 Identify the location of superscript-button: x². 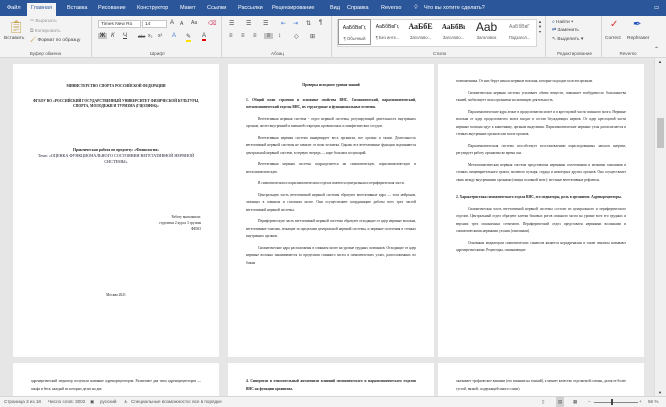
(160, 36).